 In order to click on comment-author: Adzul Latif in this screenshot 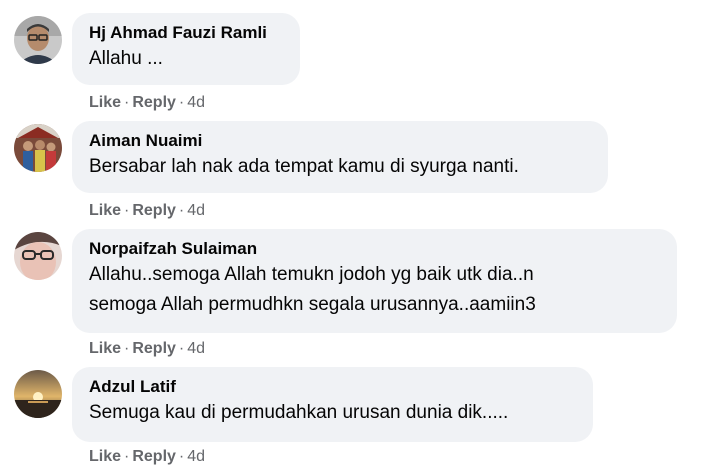, I will do `click(333, 387)`.